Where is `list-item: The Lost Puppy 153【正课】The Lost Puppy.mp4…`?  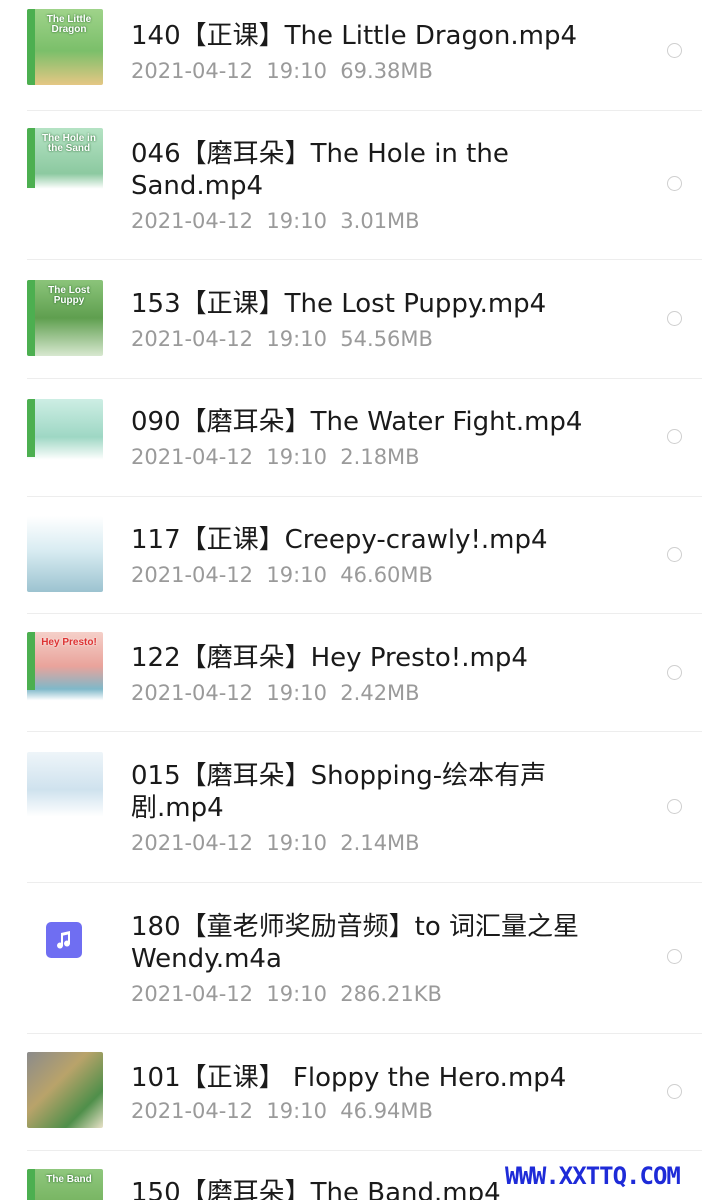
list-item: The Lost Puppy 153【正课】The Lost Puppy.mp4… is located at coordinates (351, 319).